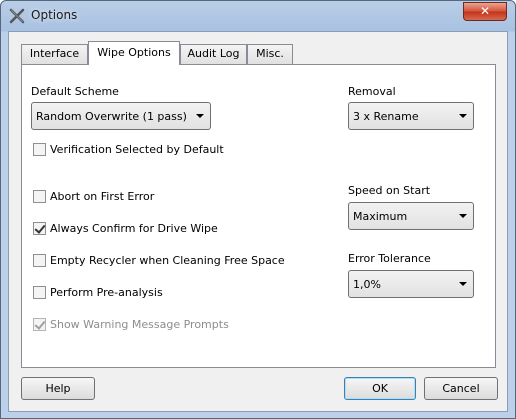 The width and height of the screenshot is (516, 419). What do you see at coordinates (258, 16) in the screenshot?
I see `title-bar: Options ✕` at bounding box center [258, 16].